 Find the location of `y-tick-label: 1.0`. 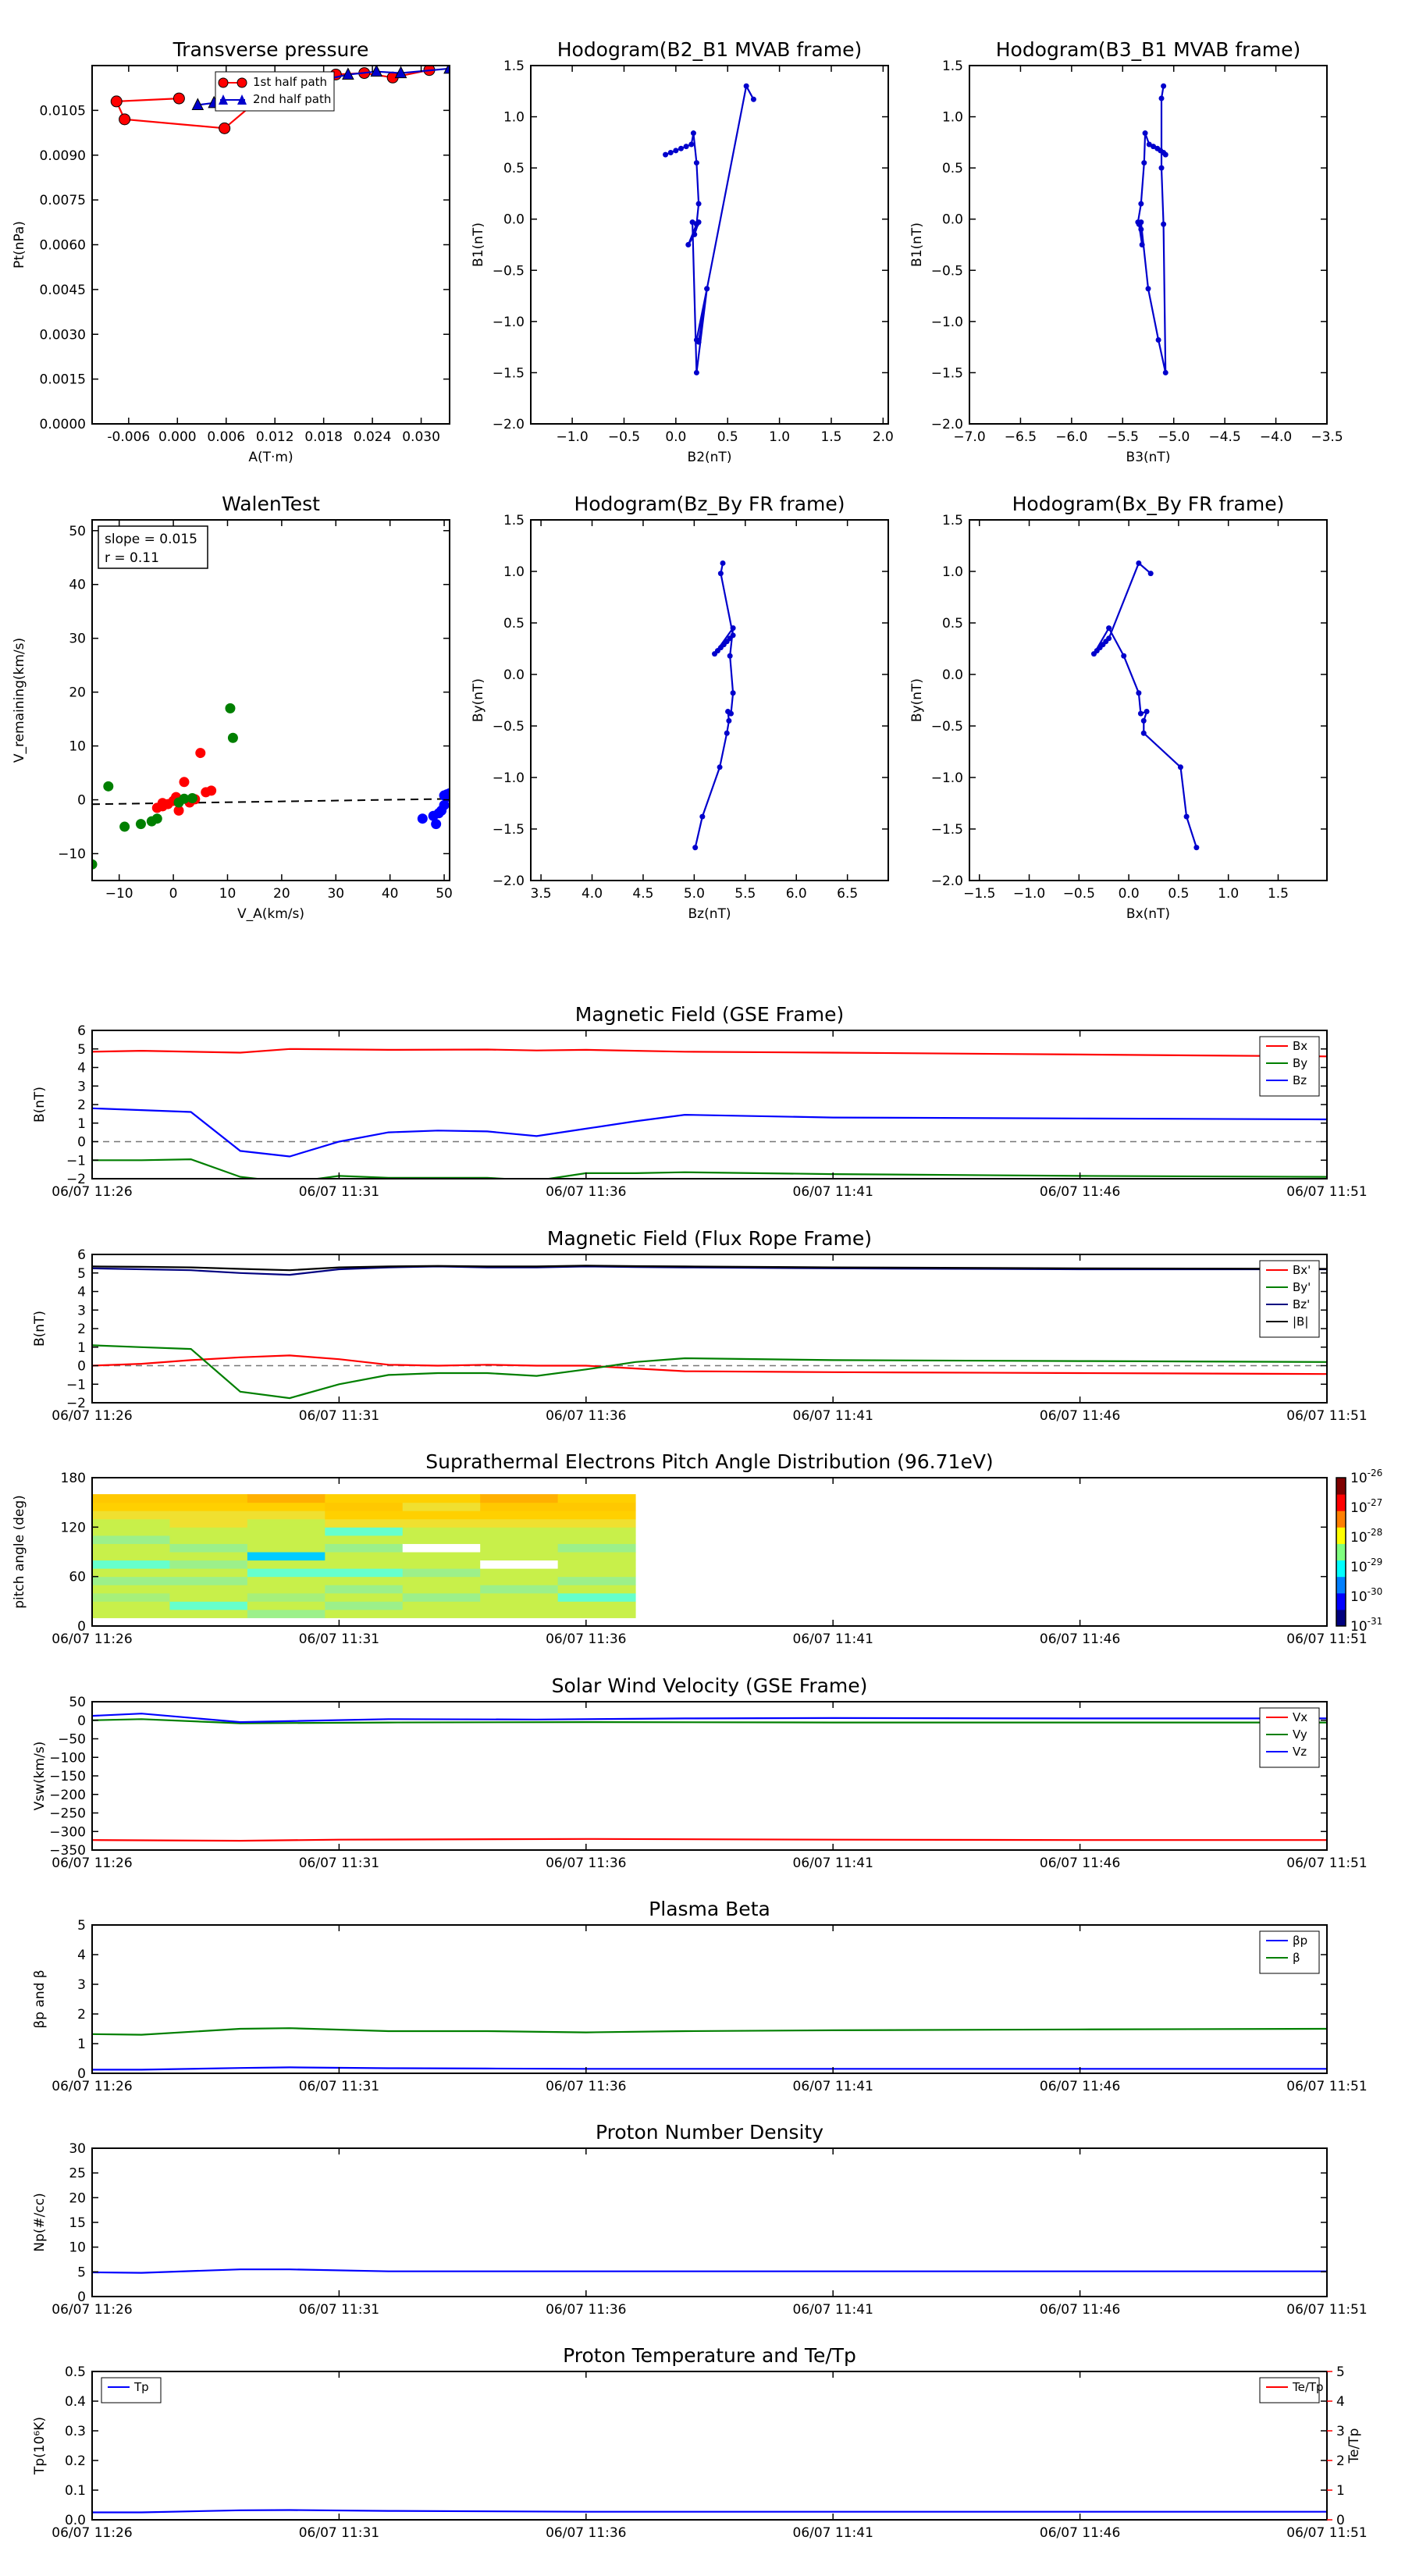

y-tick-label: 1.0 is located at coordinates (953, 118).